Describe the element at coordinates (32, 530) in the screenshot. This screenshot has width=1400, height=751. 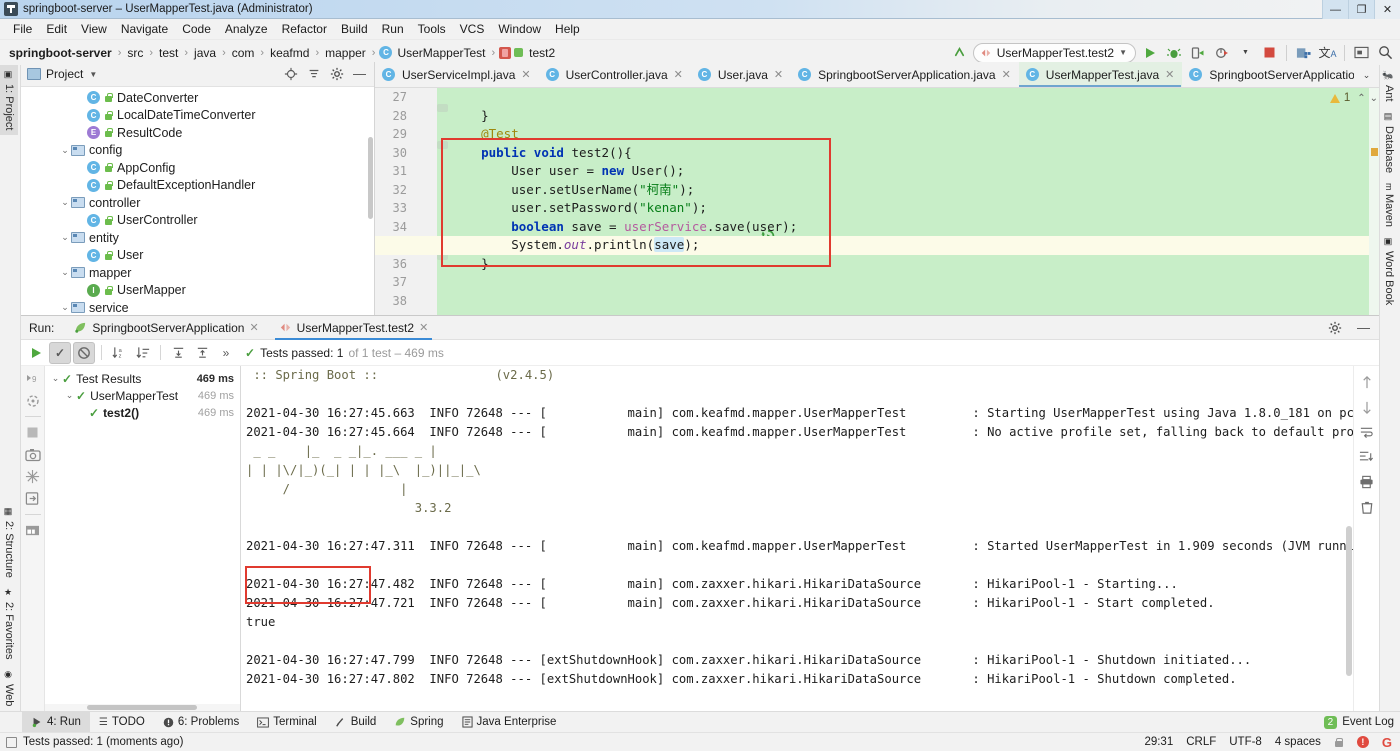
I see `layout-icon` at that location.